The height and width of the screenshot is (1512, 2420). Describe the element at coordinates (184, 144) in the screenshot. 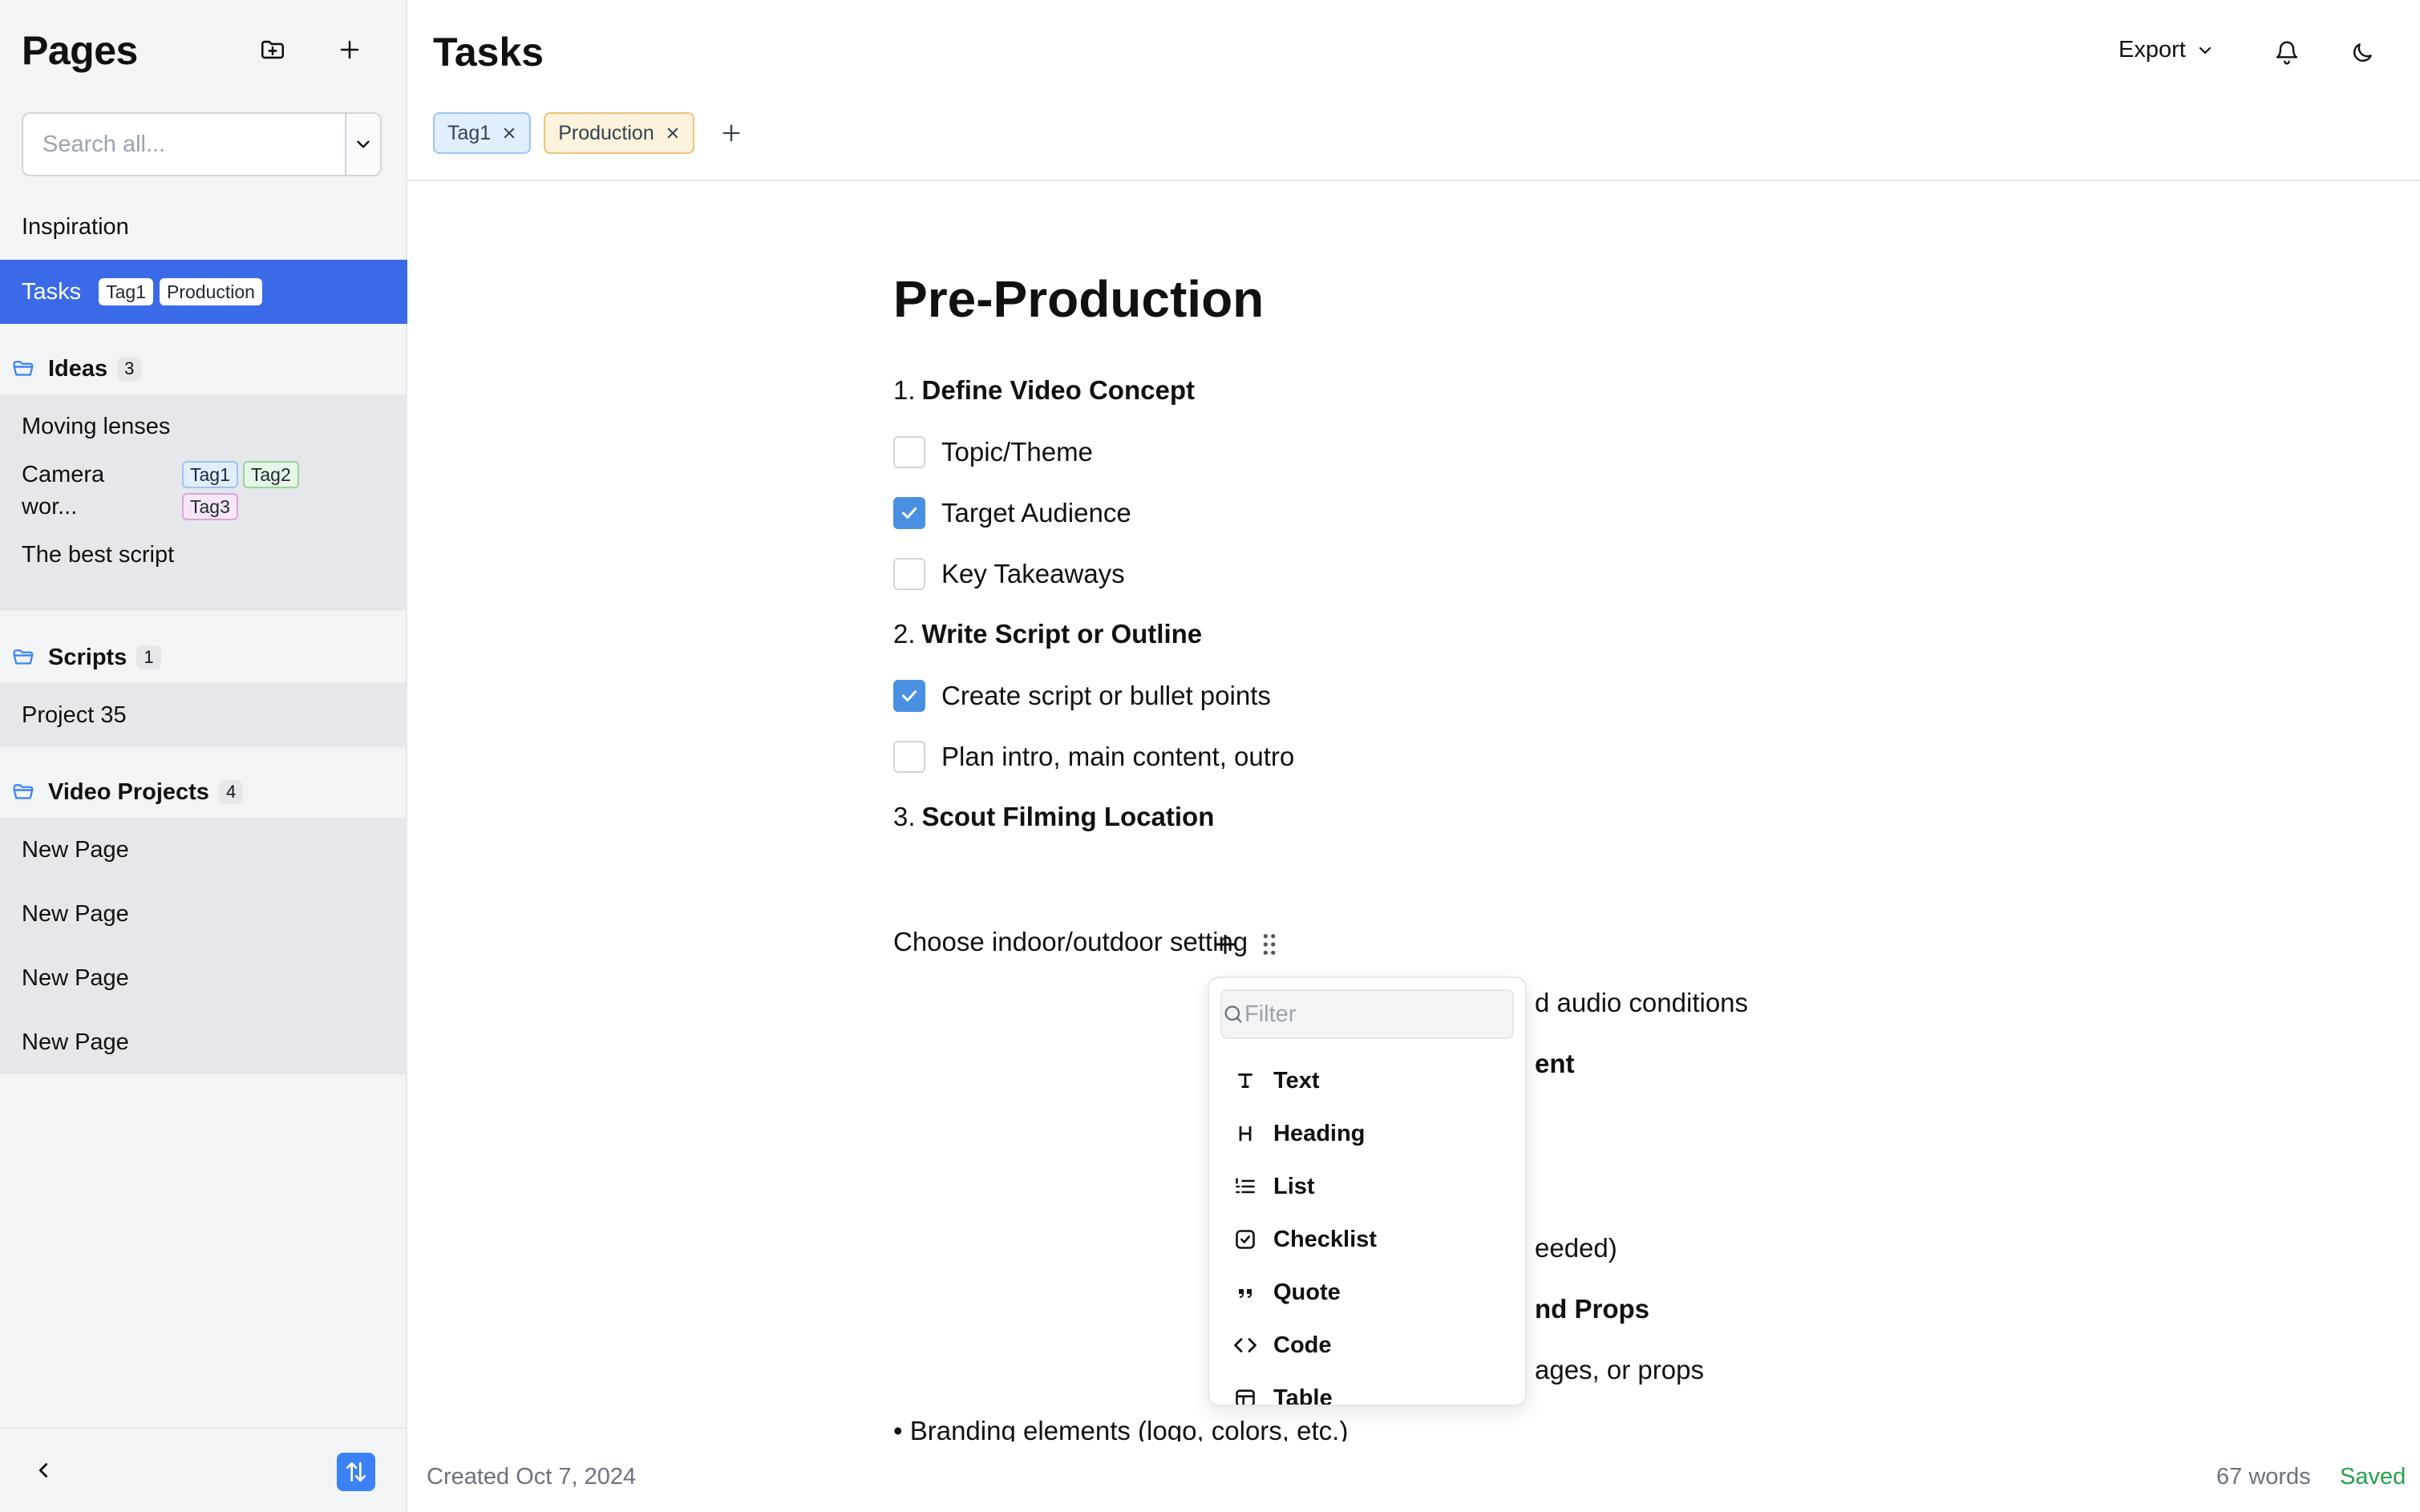

I see `search-input` at that location.